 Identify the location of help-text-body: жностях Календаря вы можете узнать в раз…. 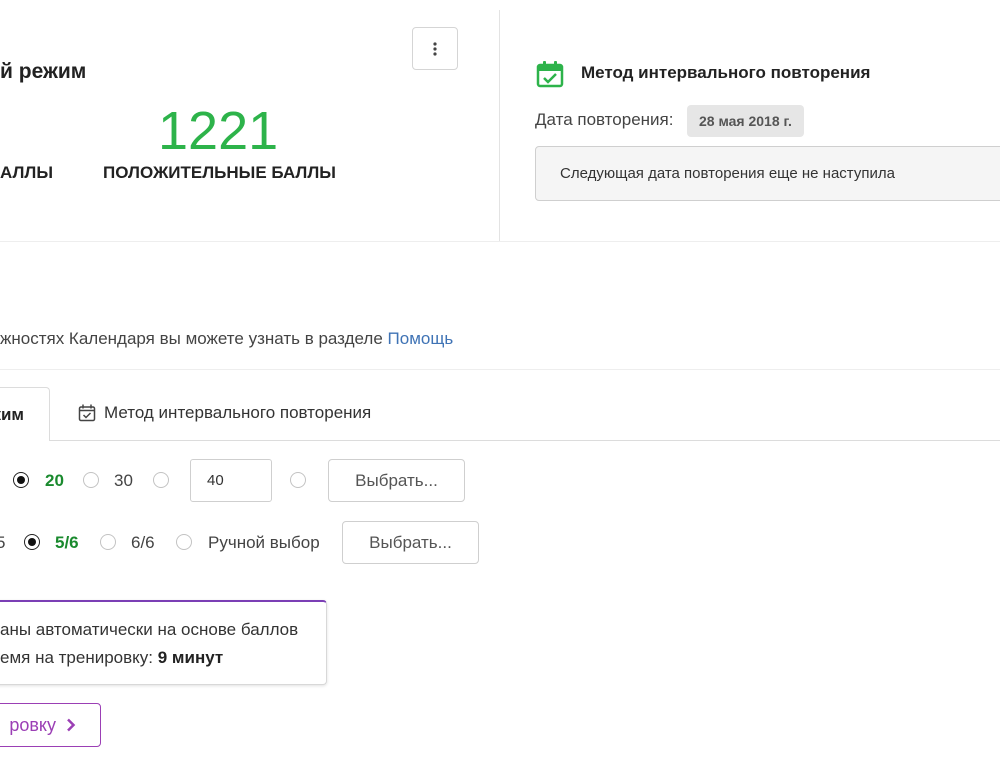
(194, 338).